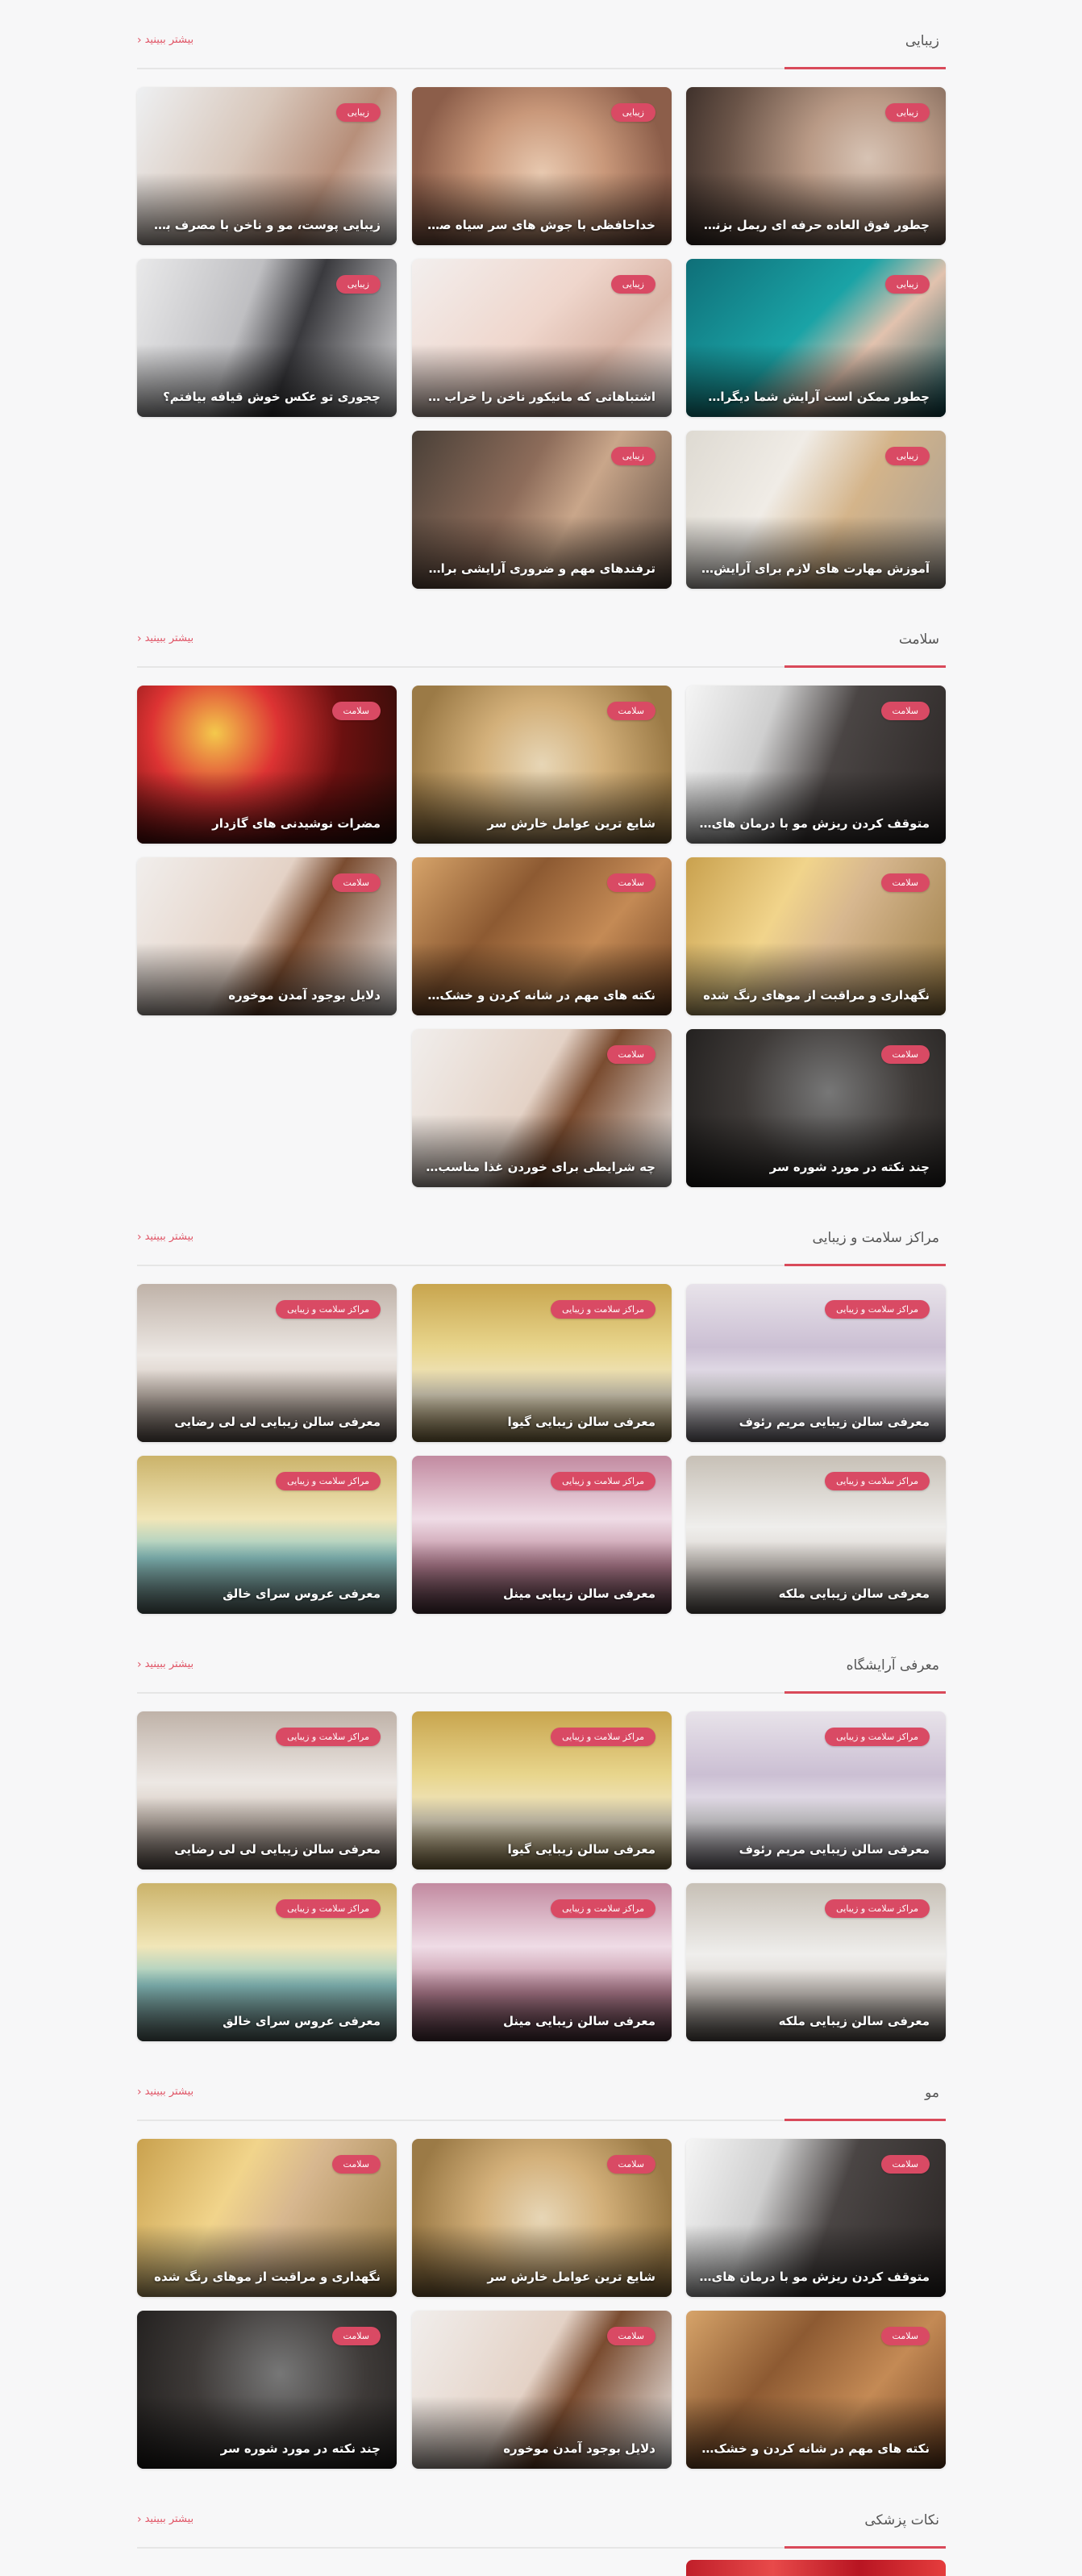  I want to click on section-title-underline, so click(865, 68).